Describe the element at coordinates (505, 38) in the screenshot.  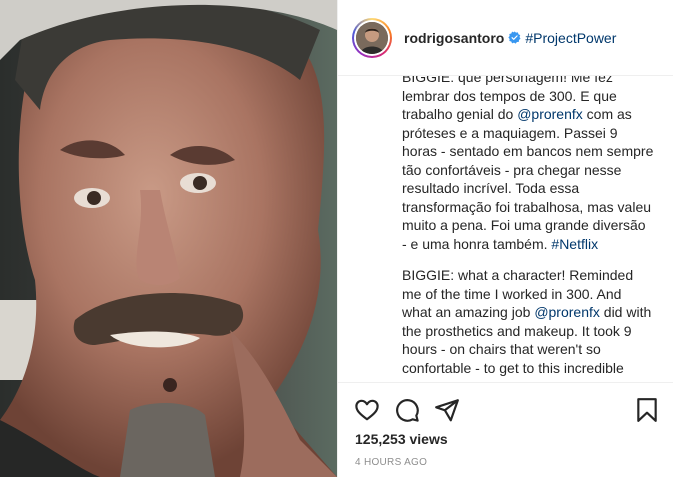
I see `post-header: rodrigosantoro #ProjectPower` at that location.